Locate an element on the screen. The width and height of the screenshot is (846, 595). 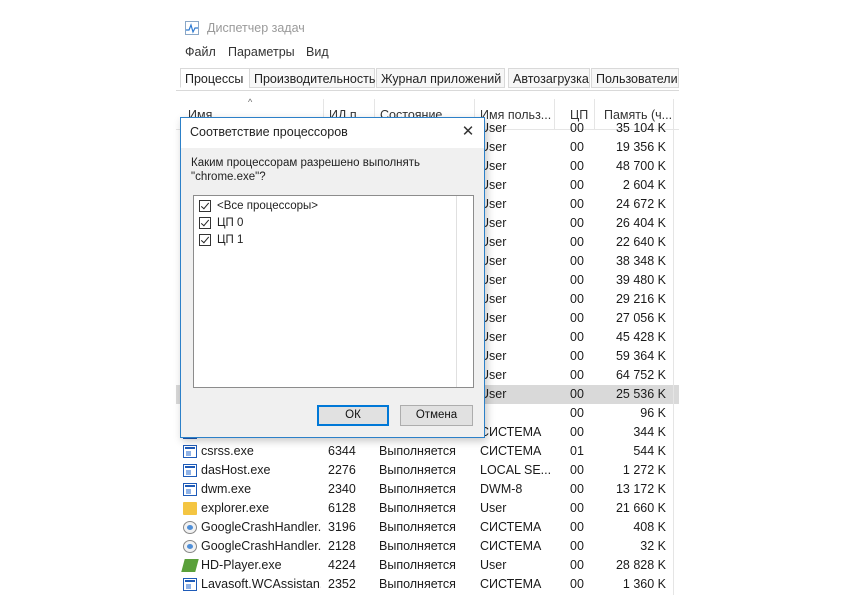
cell-name: explorer.exe is located at coordinates (235, 508).